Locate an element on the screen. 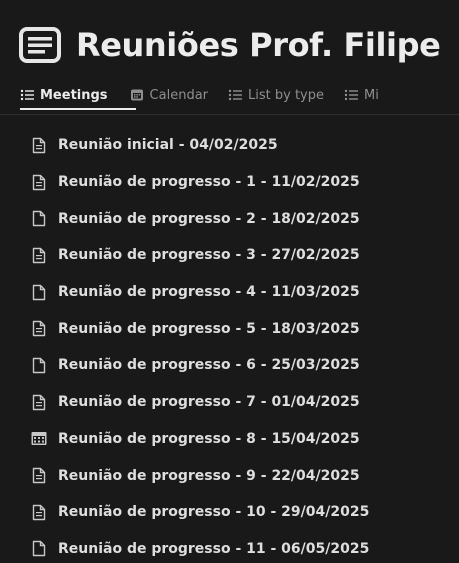  meeting-title: Reunião de progresso - 4 - 11/03/2025 is located at coordinates (209, 292).